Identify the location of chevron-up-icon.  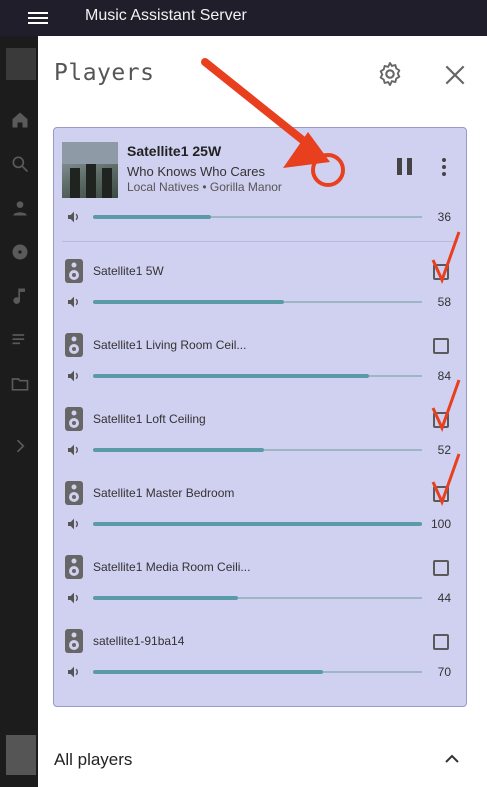
(452, 758).